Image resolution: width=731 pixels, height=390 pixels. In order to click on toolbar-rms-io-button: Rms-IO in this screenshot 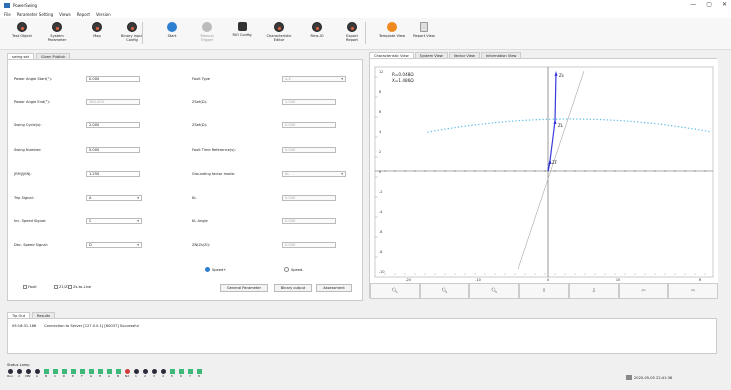, I will do `click(317, 30)`.